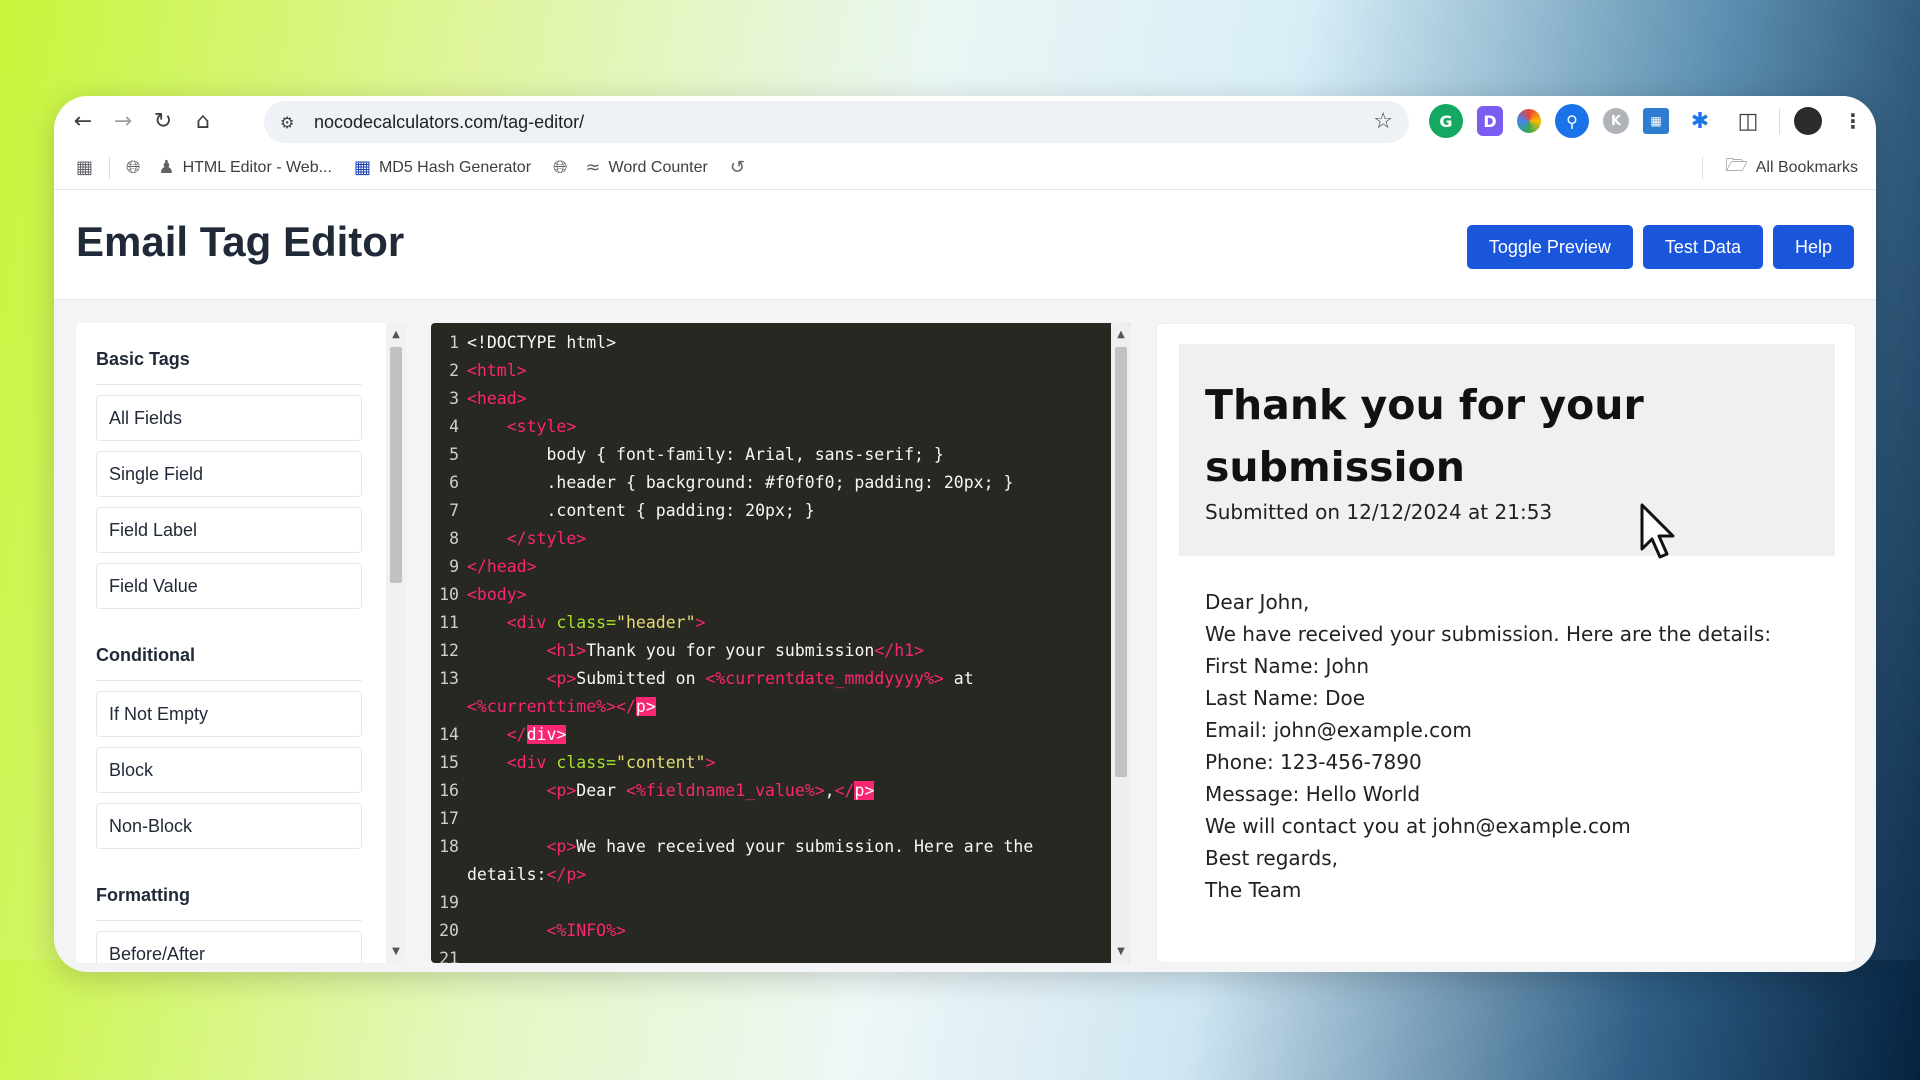 This screenshot has width=1920, height=1080. I want to click on code-token: <div, so click(531, 622).